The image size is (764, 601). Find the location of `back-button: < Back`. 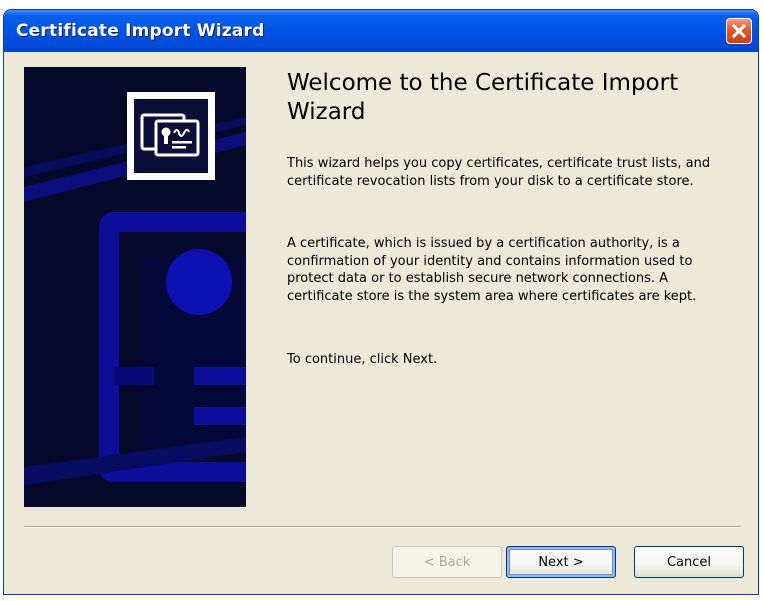

back-button: < Back is located at coordinates (447, 562).